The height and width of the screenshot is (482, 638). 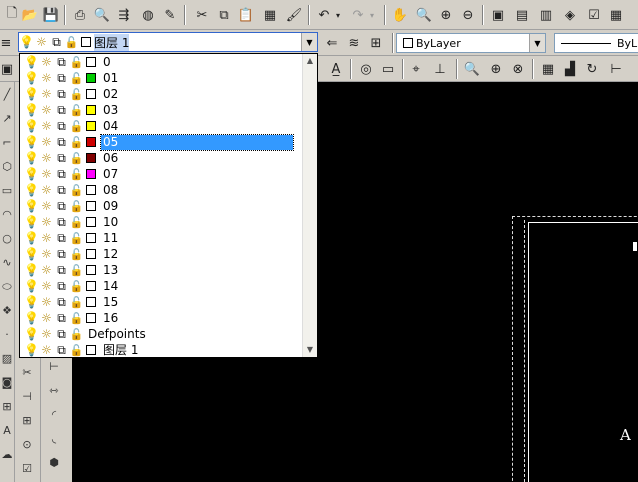 What do you see at coordinates (366, 69) in the screenshot?
I see `dim-update-icon: ◎` at bounding box center [366, 69].